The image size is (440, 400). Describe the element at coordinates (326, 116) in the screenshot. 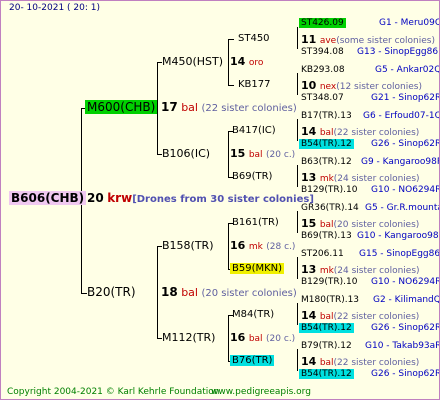

I see `g5-queen: B17(TR).13` at that location.